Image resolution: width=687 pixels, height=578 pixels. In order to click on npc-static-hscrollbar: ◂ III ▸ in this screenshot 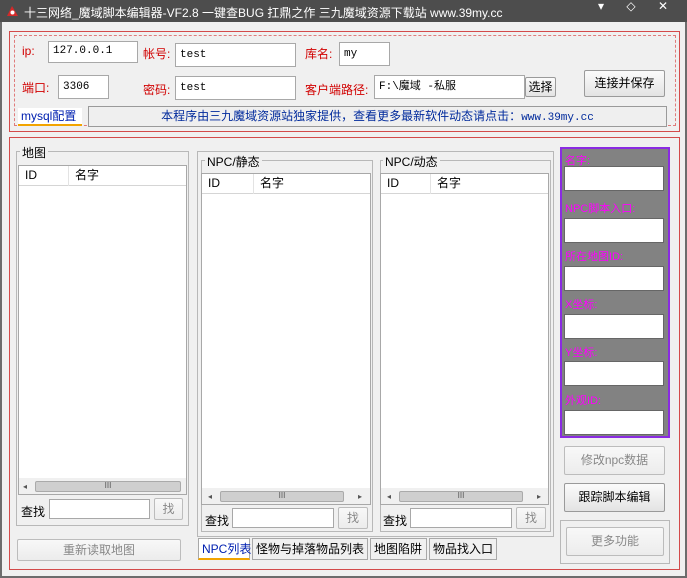, I will do `click(286, 496)`.